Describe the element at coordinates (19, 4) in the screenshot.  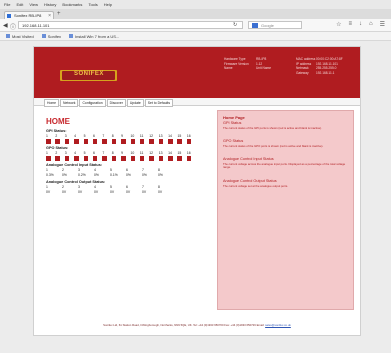
I see `menu-edit: Edit` at that location.